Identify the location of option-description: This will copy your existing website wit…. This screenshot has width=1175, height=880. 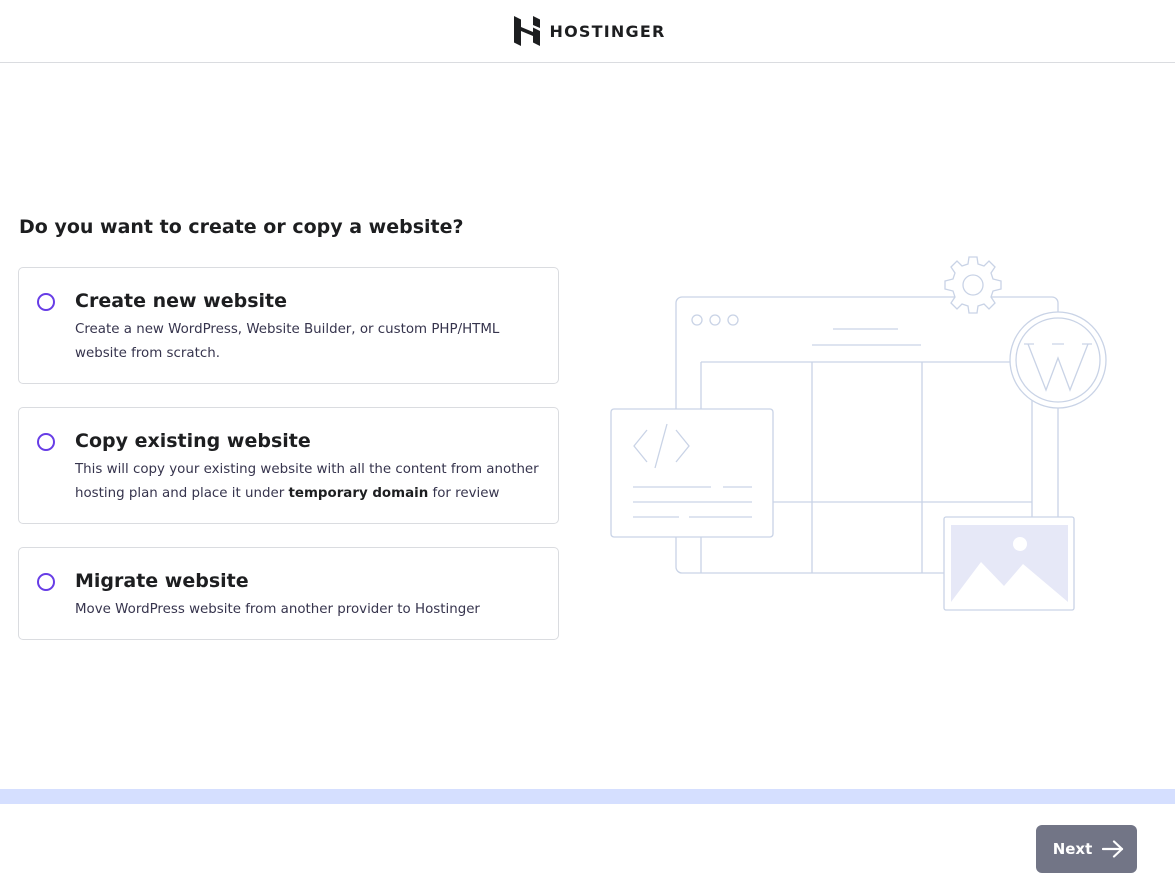
(312, 482).